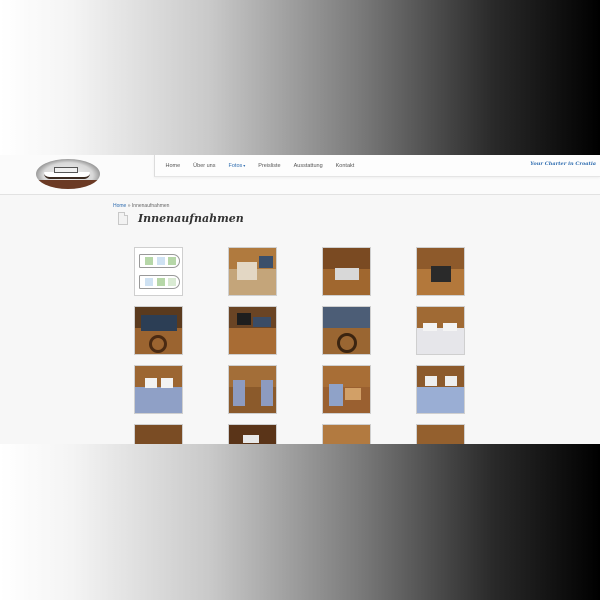 The image size is (600, 600). Describe the element at coordinates (150, 206) in the screenshot. I see `breadcrumb-current: Innenaufnahmen` at that location.